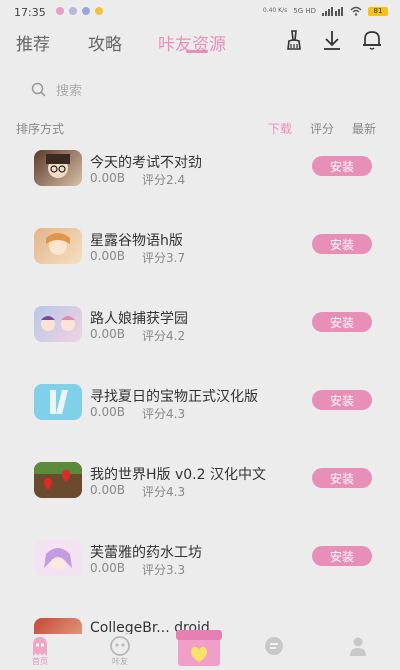 This screenshot has width=400, height=670. Describe the element at coordinates (164, 570) in the screenshot. I see `app-rating: 评分3.3` at that location.